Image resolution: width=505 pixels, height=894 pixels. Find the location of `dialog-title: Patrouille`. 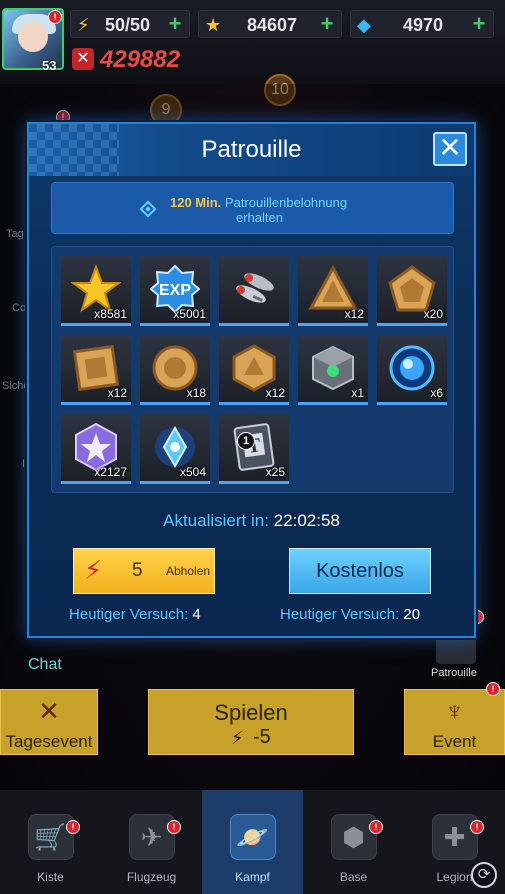

dialog-title: Patrouille is located at coordinates (251, 149).